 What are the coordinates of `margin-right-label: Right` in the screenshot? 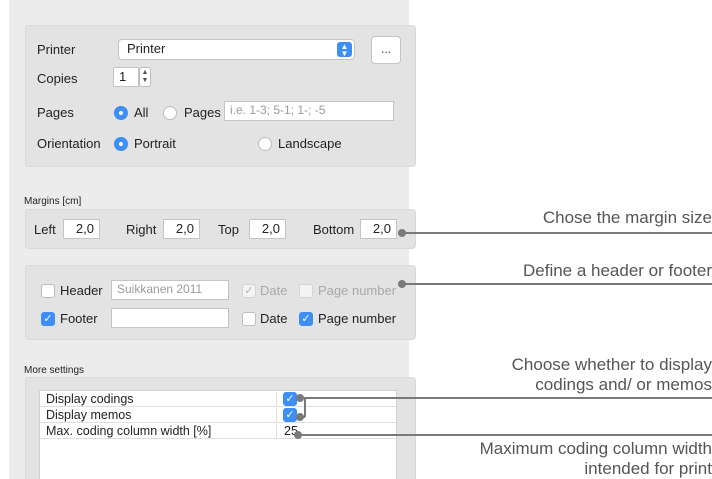 It's located at (141, 229).